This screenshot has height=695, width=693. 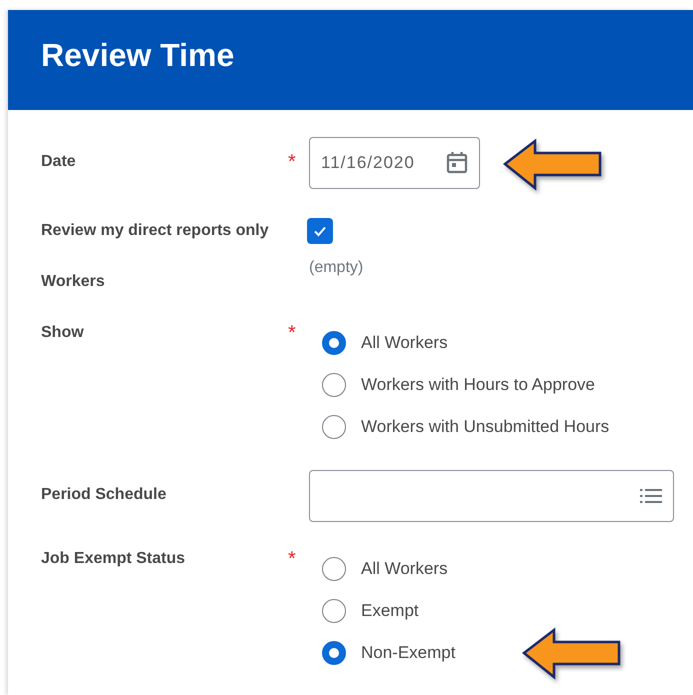 What do you see at coordinates (104, 495) in the screenshot?
I see `field-label: Period Schedule` at bounding box center [104, 495].